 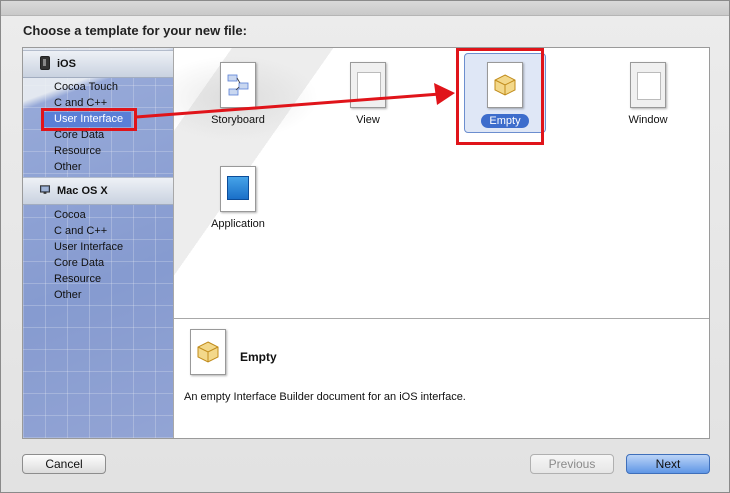 I want to click on sheet-top-edge, so click(x=365, y=8).